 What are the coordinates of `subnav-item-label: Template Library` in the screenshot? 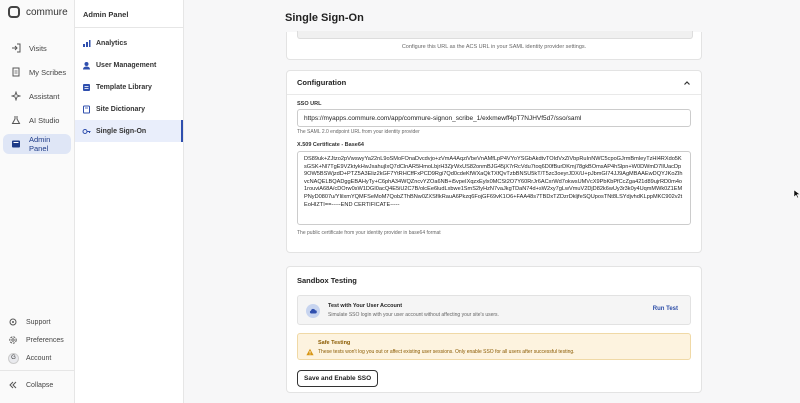 It's located at (124, 87).